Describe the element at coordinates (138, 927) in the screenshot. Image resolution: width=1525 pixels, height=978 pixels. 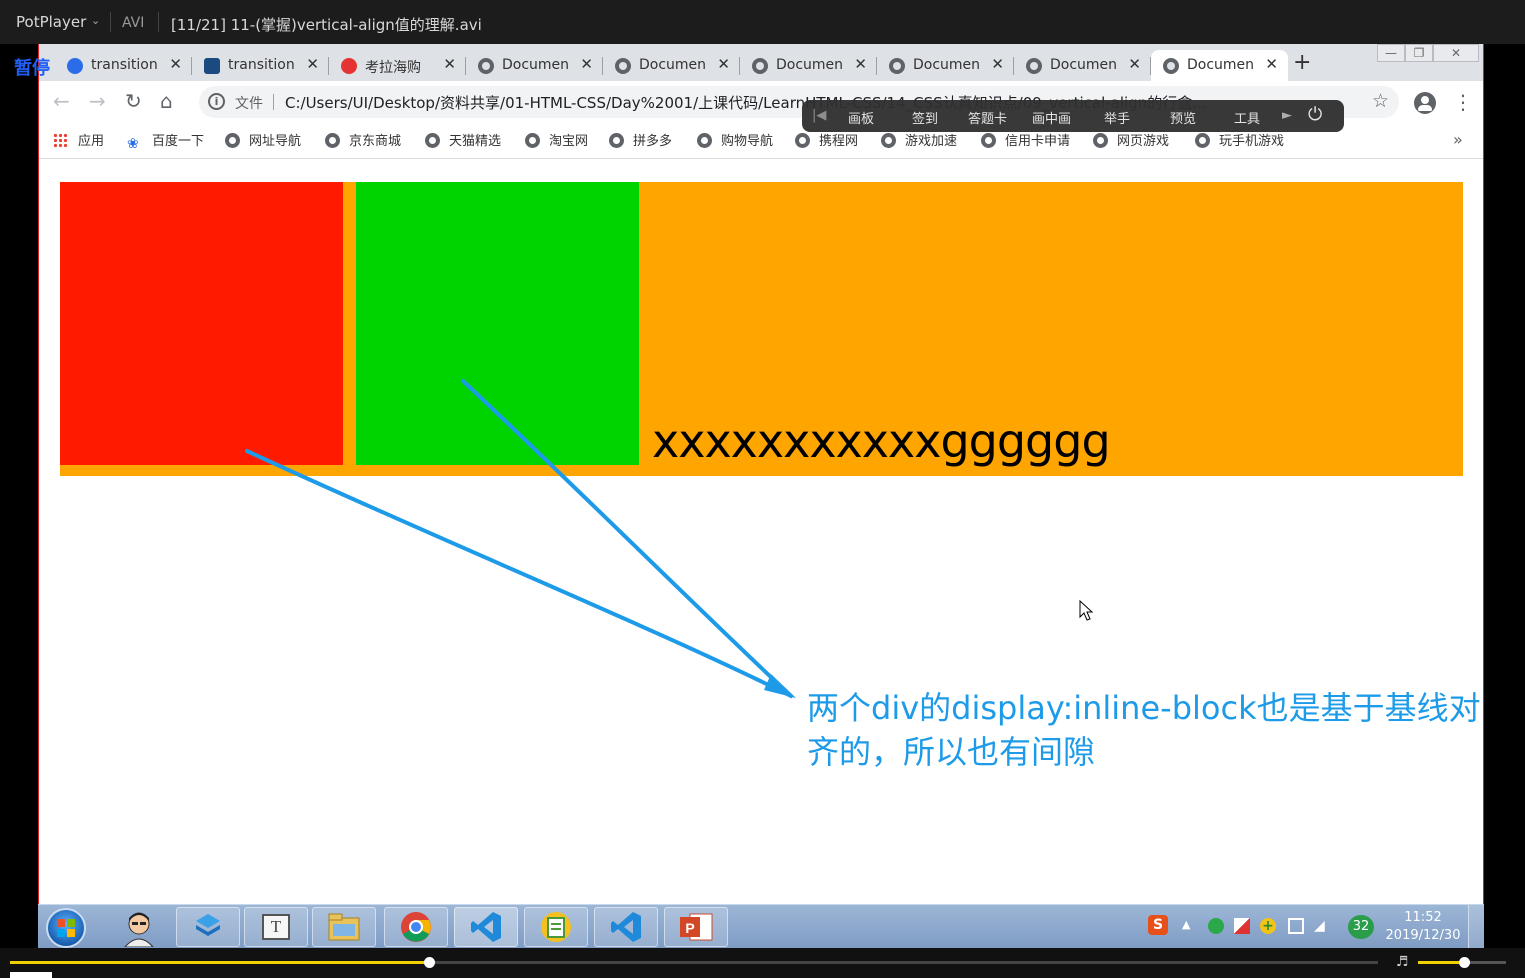
I see `user-avatar-app-icon` at that location.